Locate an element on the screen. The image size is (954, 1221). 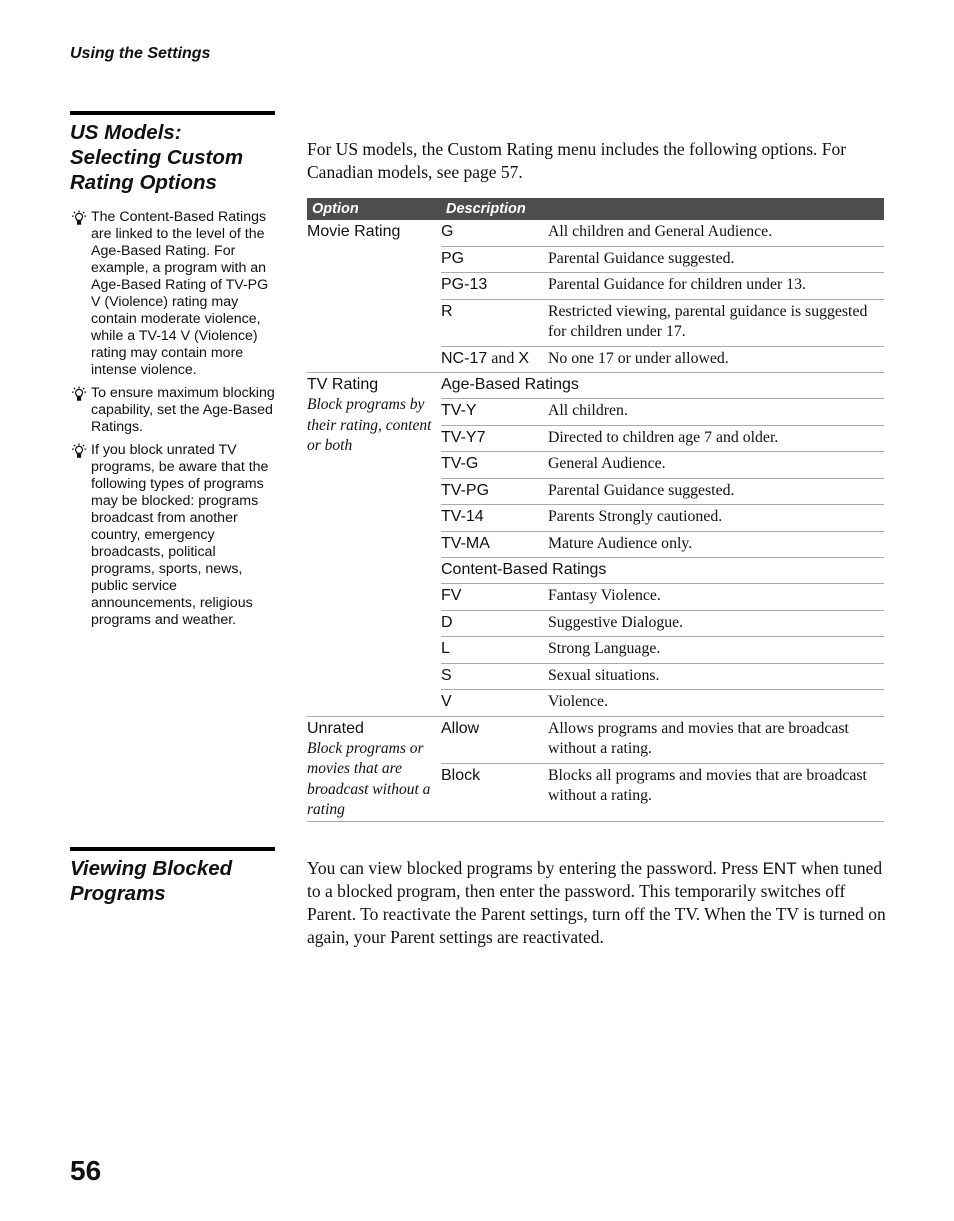
rating-code: G is located at coordinates (494, 233).